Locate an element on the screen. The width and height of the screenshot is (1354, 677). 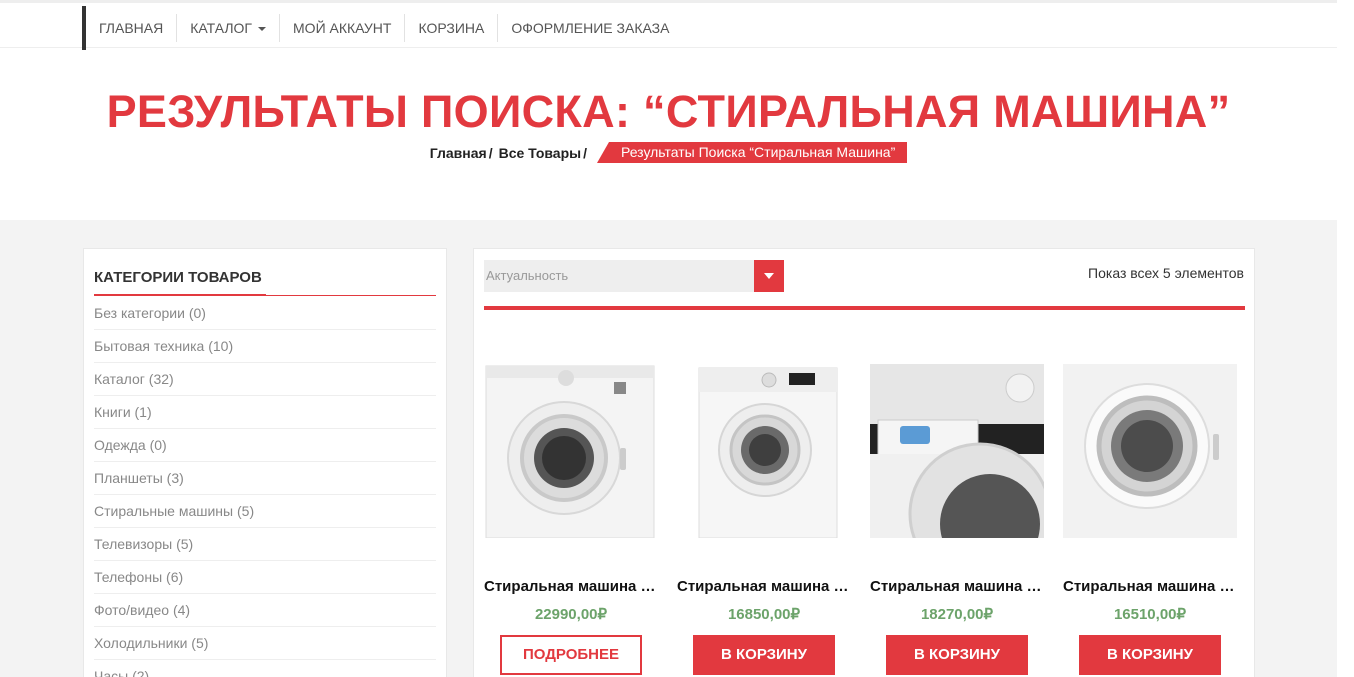
product-price: 16510,00₽ is located at coordinates (1150, 614).